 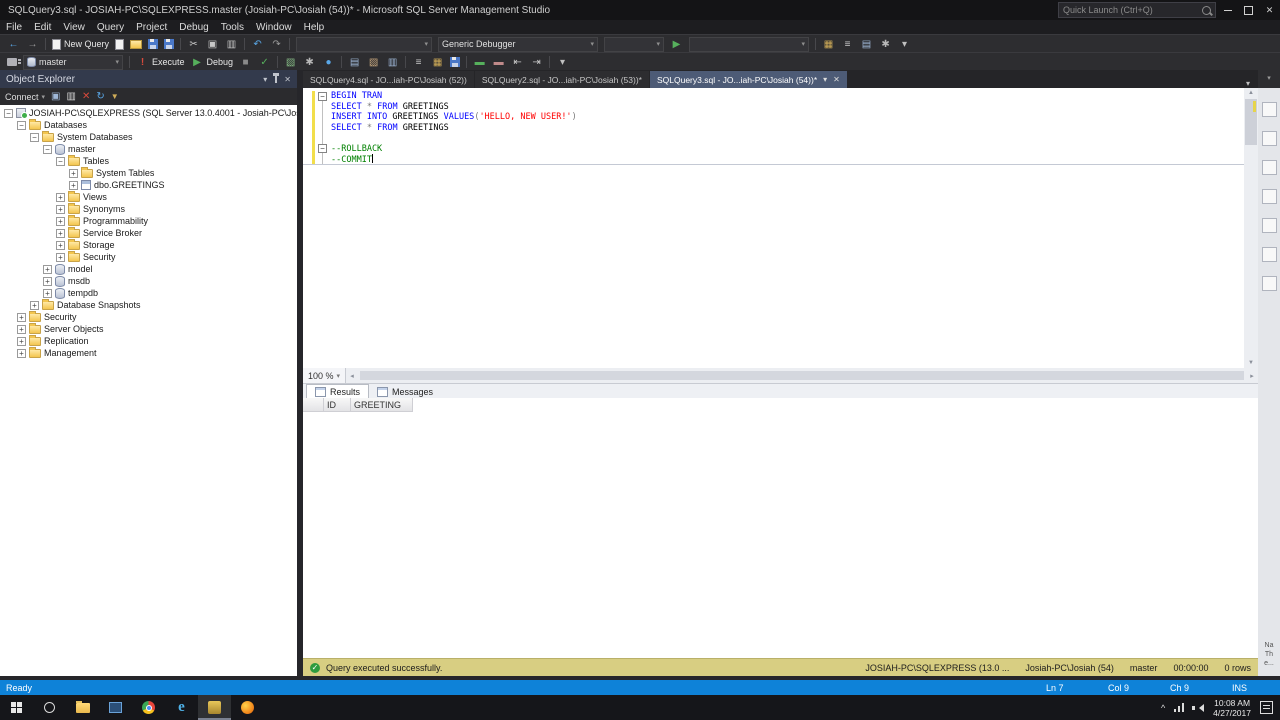 I want to click on tree-item: + Management, so click(x=148, y=353).